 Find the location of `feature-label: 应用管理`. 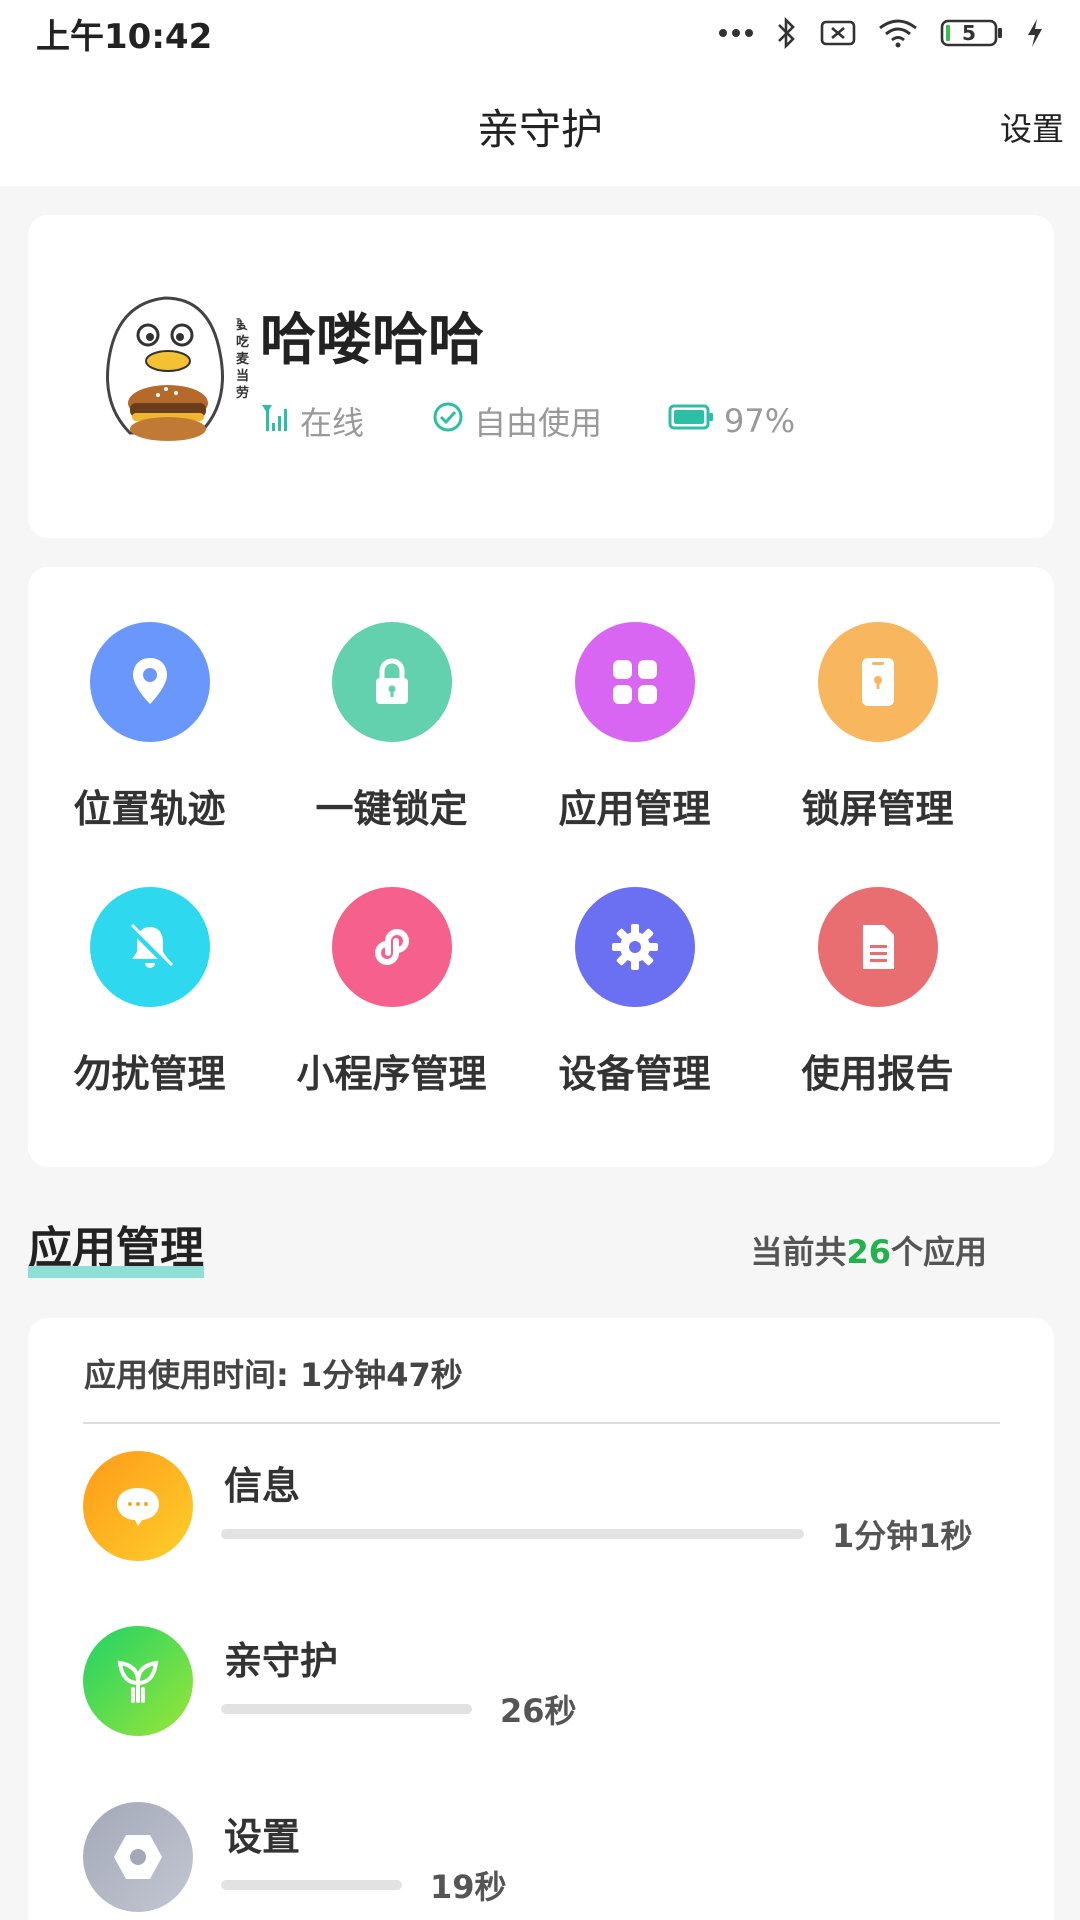

feature-label: 应用管理 is located at coordinates (634, 809).